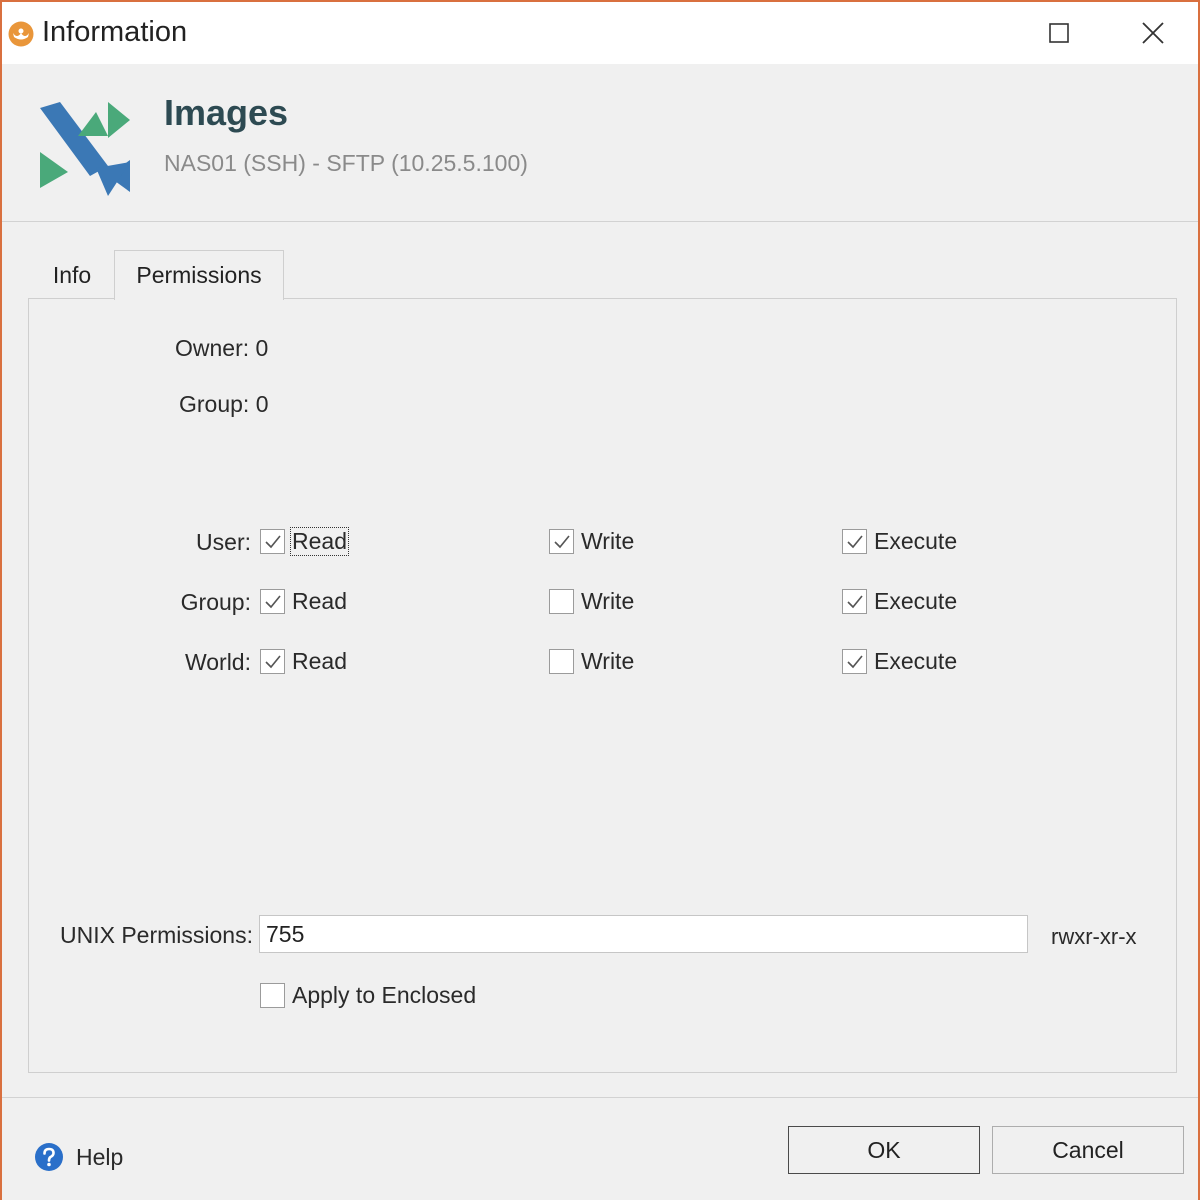 Image resolution: width=1200 pixels, height=1200 pixels. I want to click on row-label-group: Group:, so click(215, 602).